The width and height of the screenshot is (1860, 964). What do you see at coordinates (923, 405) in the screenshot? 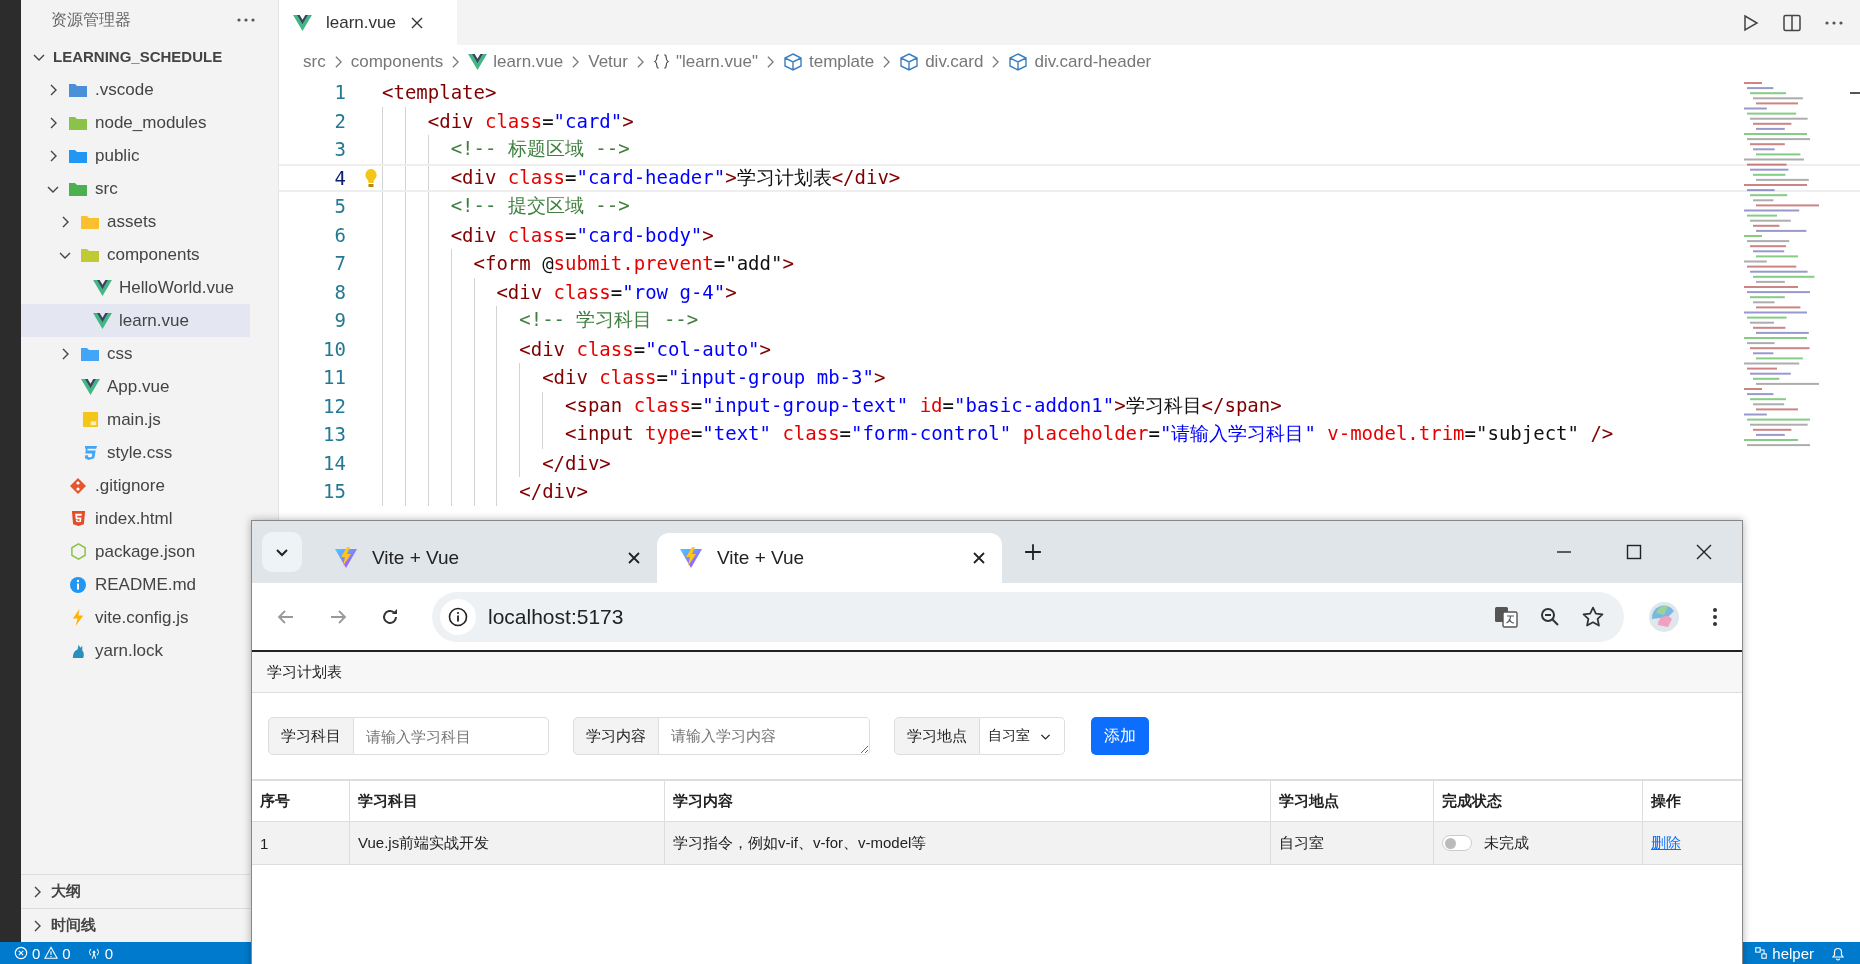
I see `code-line: <span class="input-group-text" id="basic-addon1">学习科目</span>` at bounding box center [923, 405].